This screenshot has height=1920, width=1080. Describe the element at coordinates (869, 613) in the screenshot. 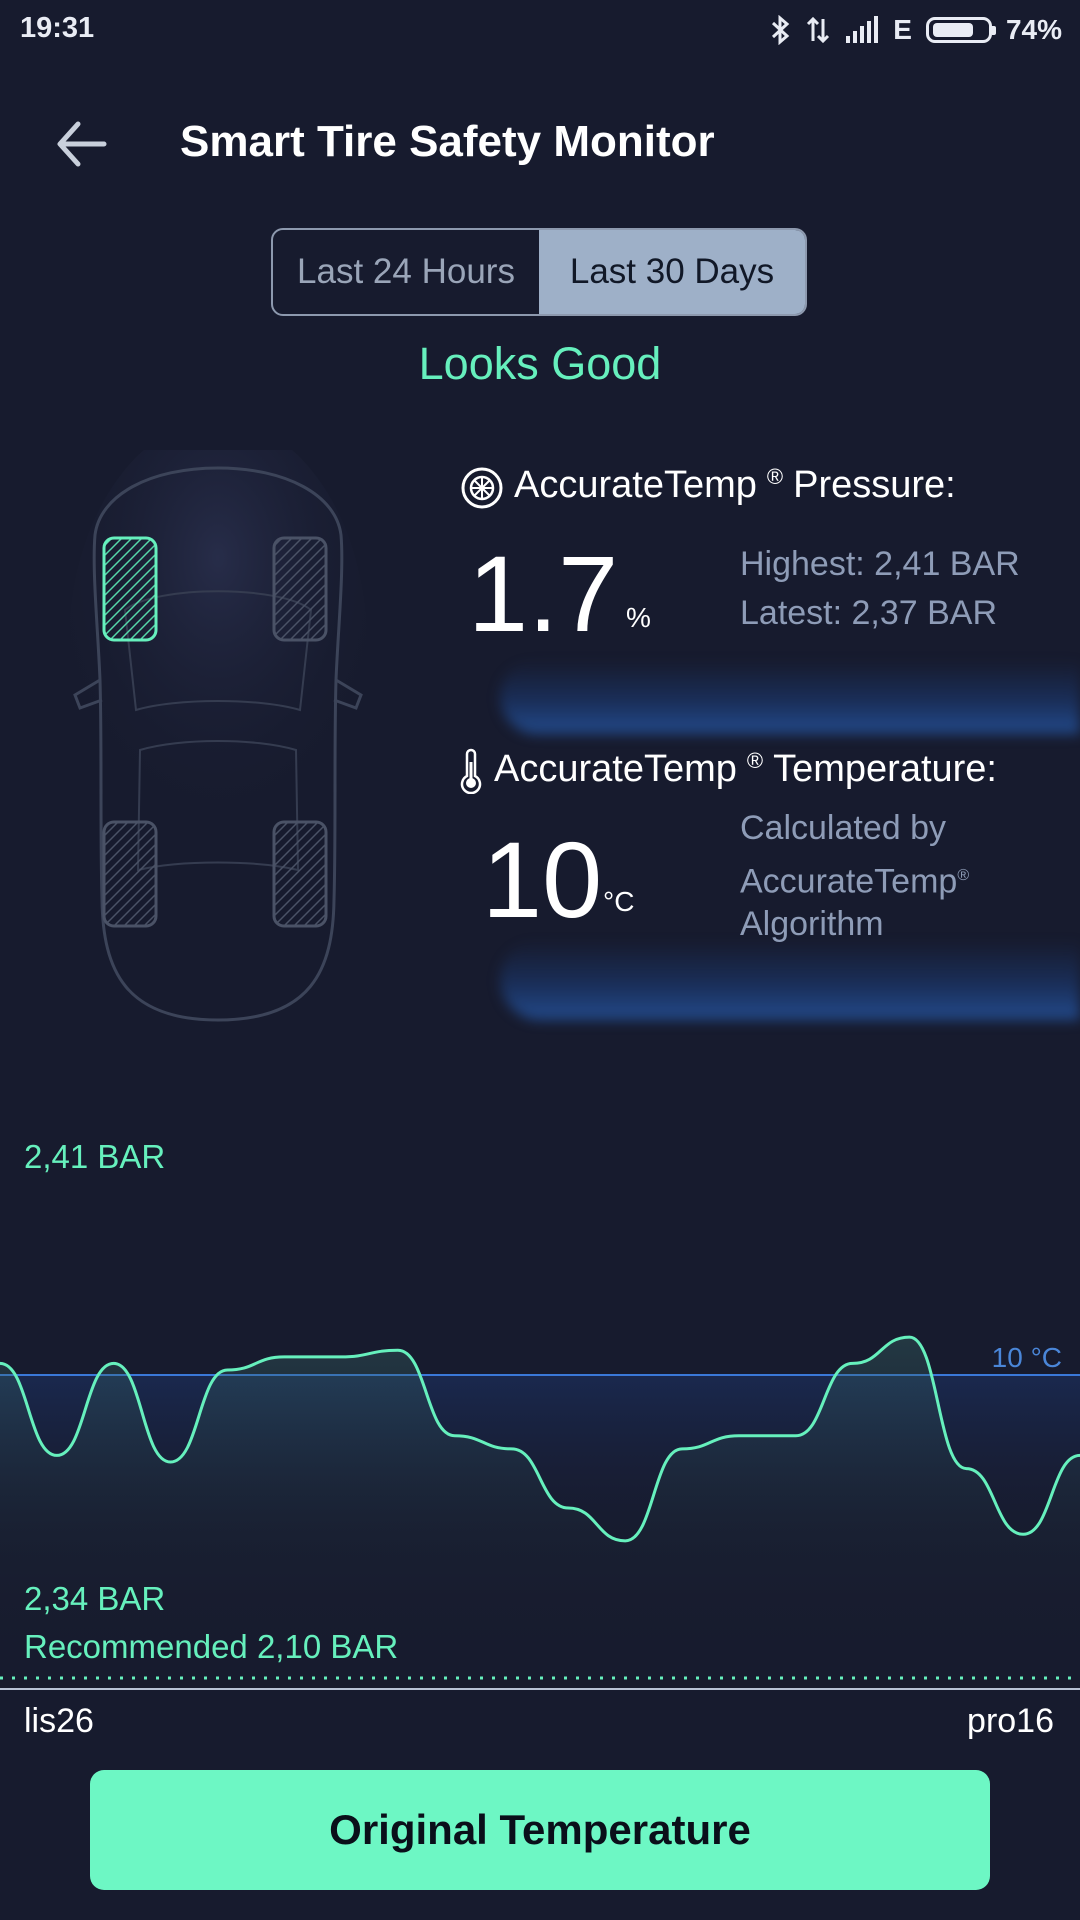

I see `pressure-latest: Latest: 2,37 BAR` at that location.